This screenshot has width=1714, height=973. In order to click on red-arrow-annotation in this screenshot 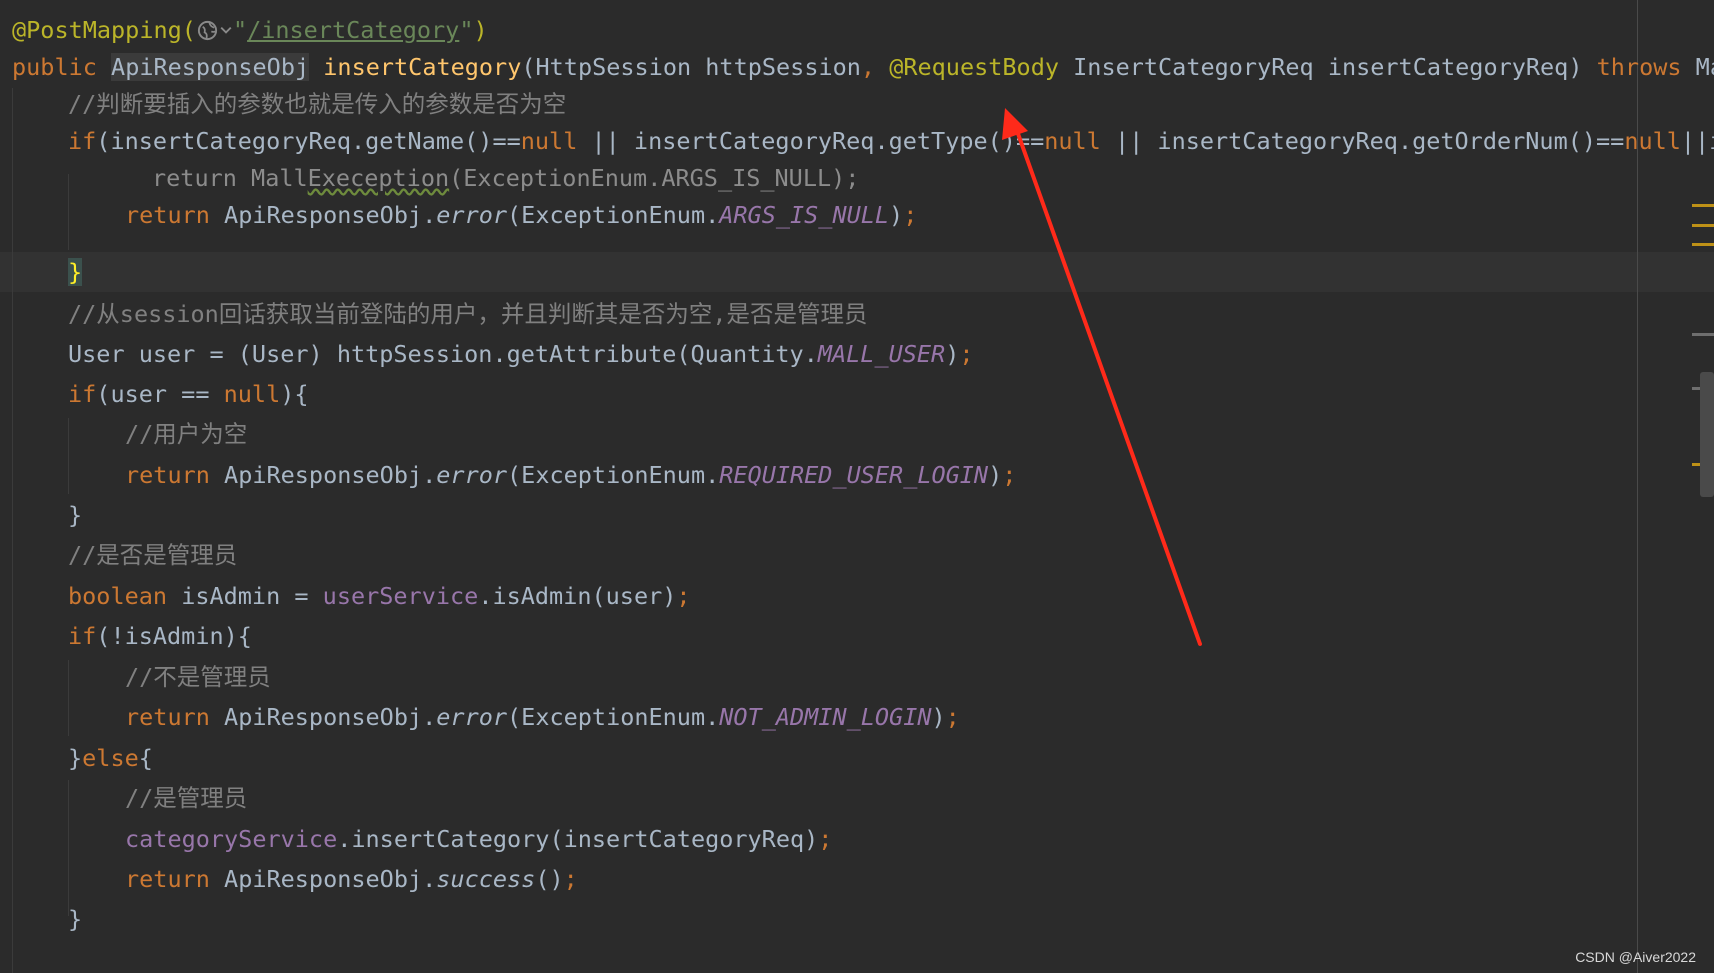, I will do `click(1102, 377)`.